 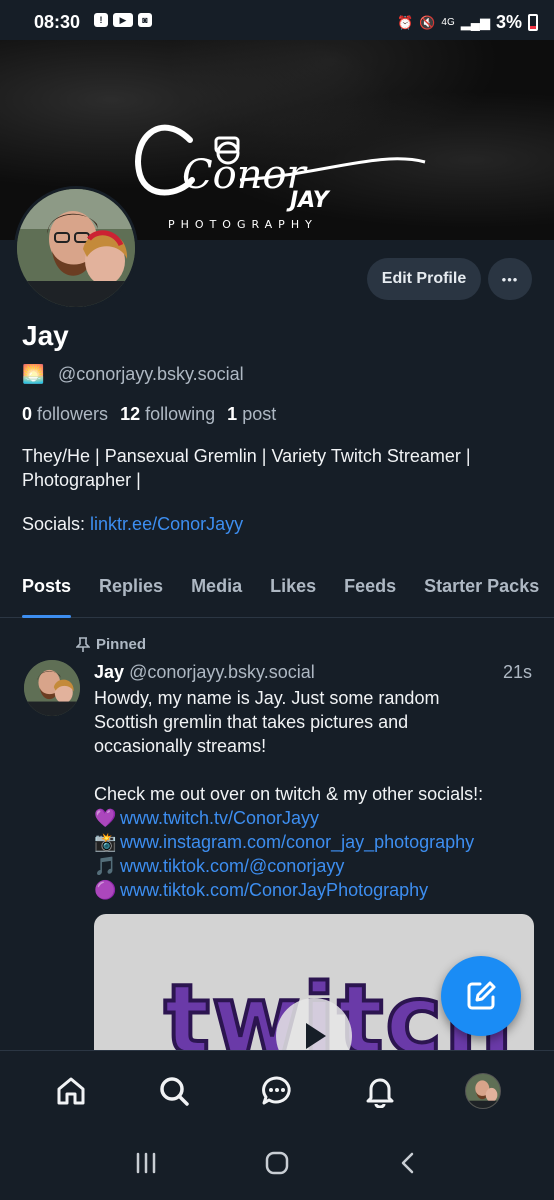 I want to click on nav-search, so click(x=174, y=1091).